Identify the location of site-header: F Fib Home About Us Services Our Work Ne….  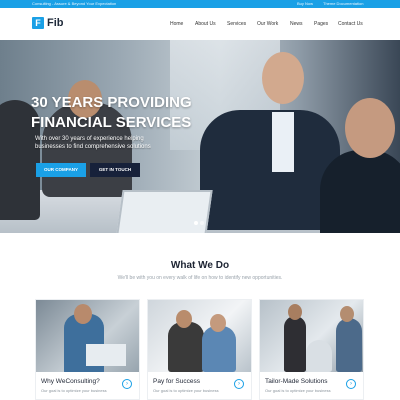
(200, 24).